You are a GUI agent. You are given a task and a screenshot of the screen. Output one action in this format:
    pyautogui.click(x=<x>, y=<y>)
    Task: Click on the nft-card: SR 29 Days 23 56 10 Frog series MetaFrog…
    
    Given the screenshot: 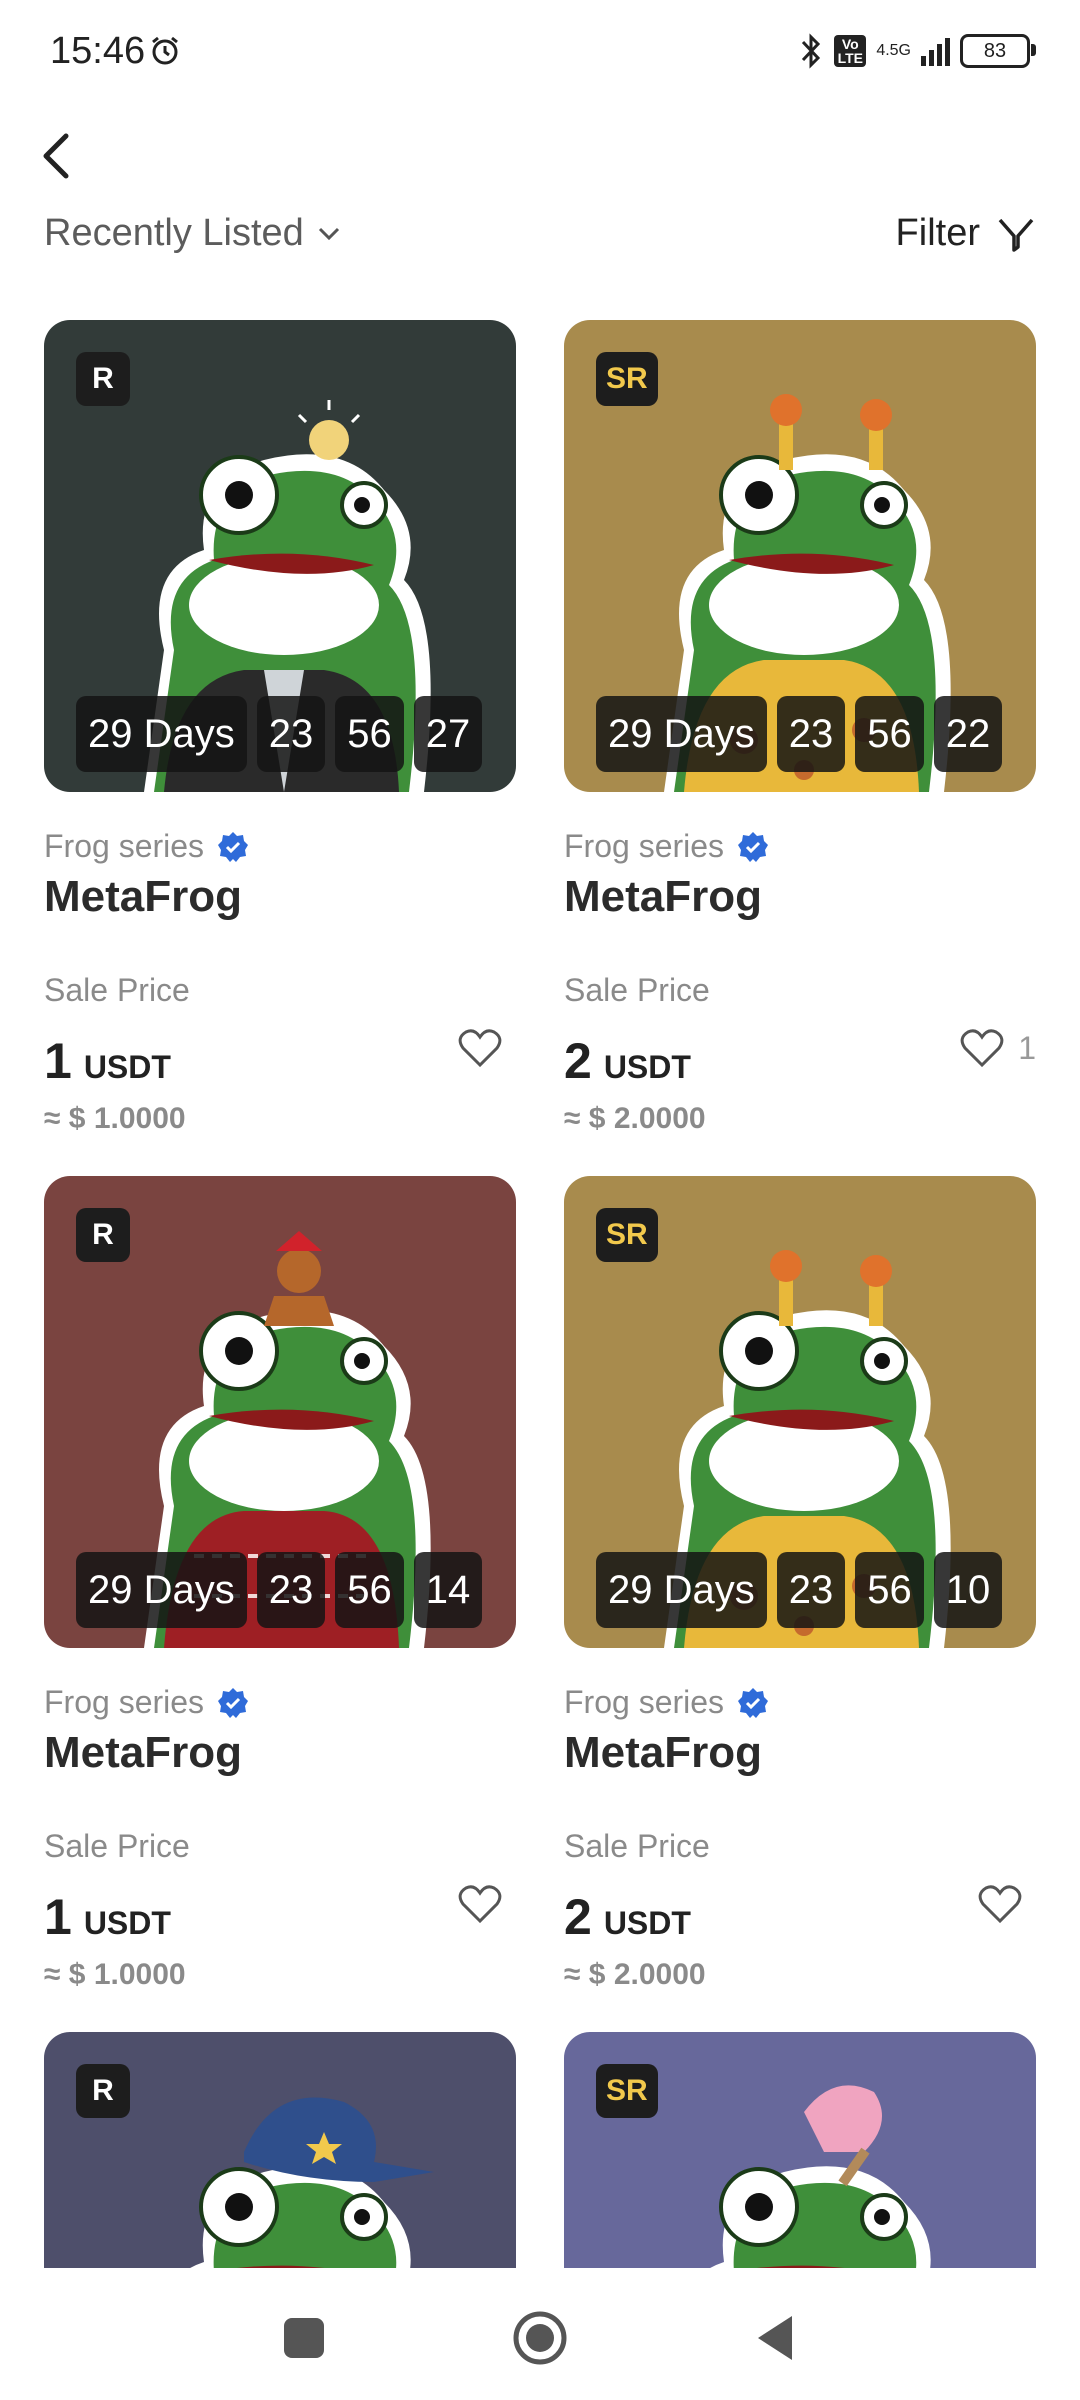 What is the action you would take?
    pyautogui.click(x=800, y=1583)
    